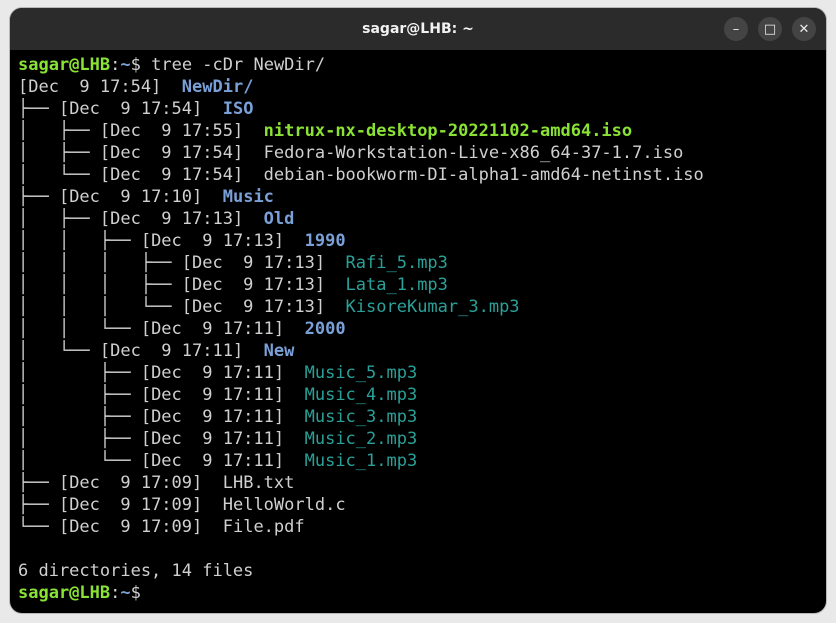  What do you see at coordinates (325, 241) in the screenshot?
I see `directory-name: 1990` at bounding box center [325, 241].